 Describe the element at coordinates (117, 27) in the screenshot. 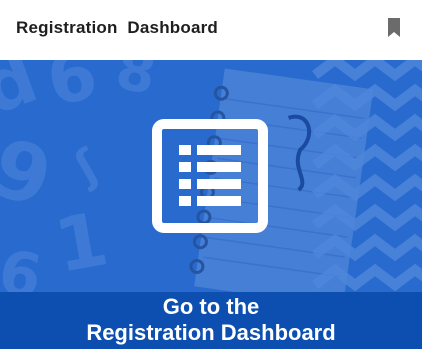

I see `card-title: Registration Dashboard` at that location.